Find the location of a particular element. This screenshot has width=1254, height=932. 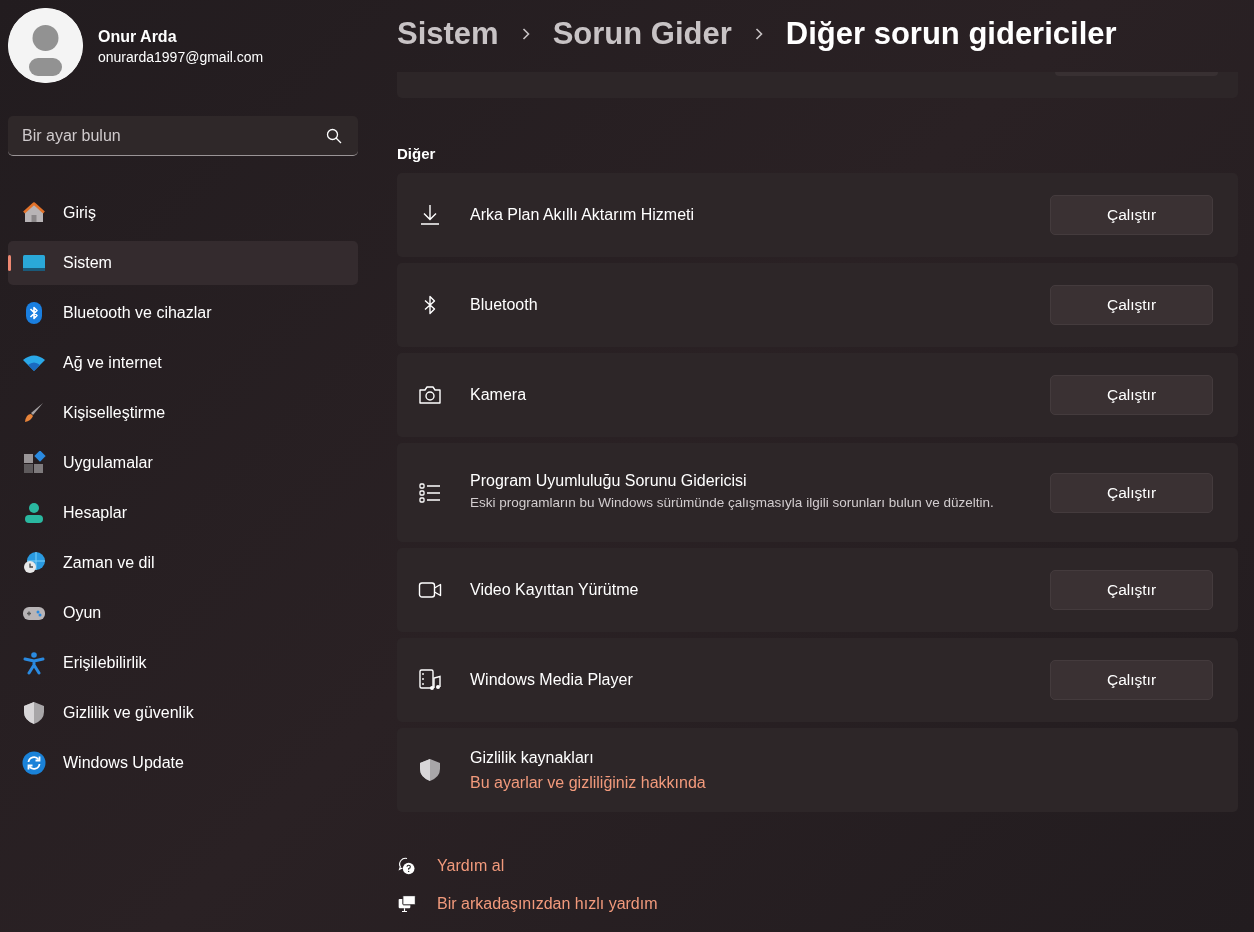

nav-item: Ağ ve internet is located at coordinates (183, 363).